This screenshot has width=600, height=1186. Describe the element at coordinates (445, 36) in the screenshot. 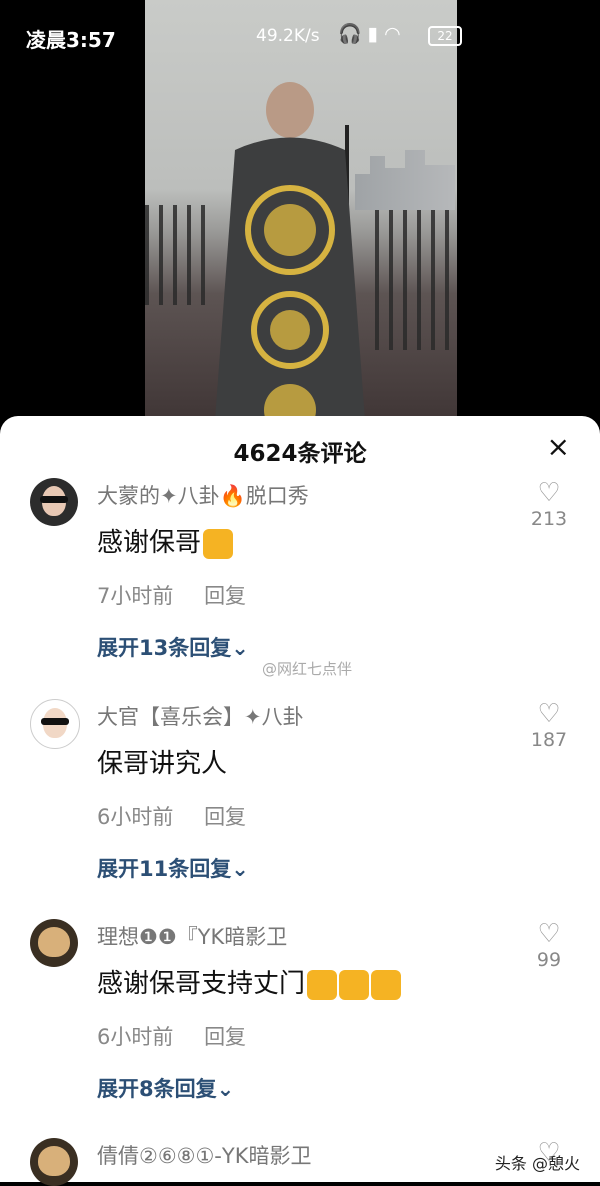

I see `battery-icon: 22` at that location.